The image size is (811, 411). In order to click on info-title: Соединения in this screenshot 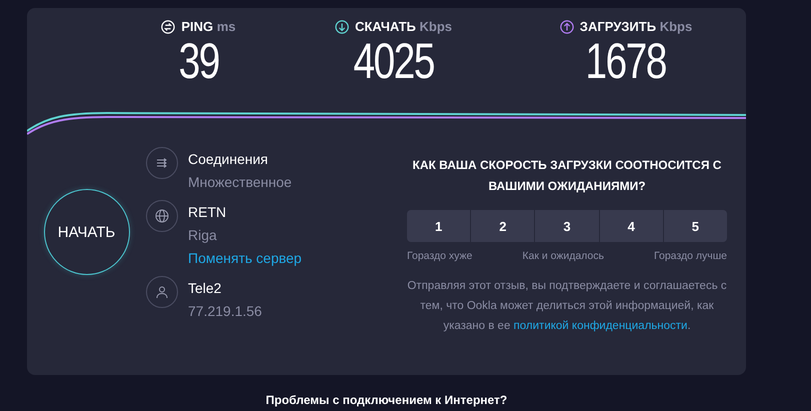, I will do `click(229, 159)`.